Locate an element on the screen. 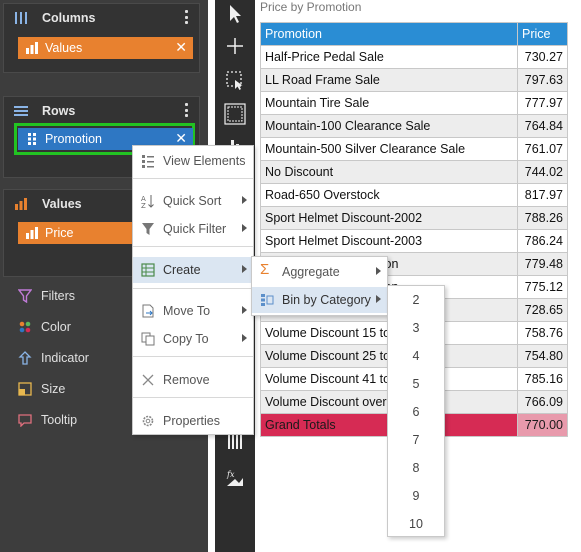  view-elements-icon is located at coordinates (148, 161).